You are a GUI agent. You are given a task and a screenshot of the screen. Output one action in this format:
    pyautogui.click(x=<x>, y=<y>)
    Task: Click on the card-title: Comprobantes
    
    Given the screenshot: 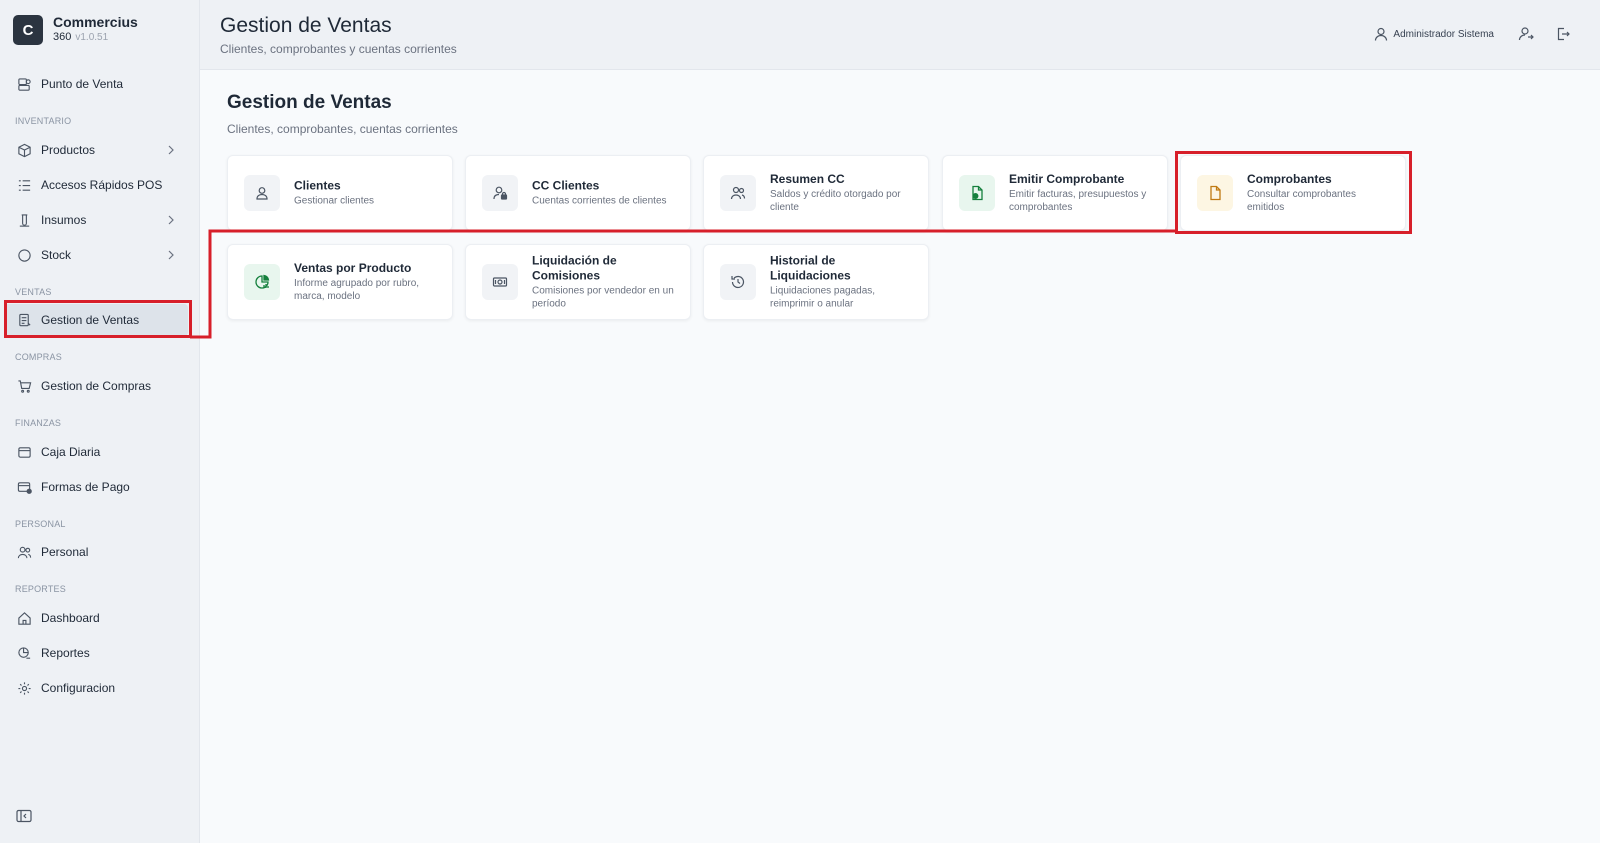 What is the action you would take?
    pyautogui.click(x=1289, y=179)
    